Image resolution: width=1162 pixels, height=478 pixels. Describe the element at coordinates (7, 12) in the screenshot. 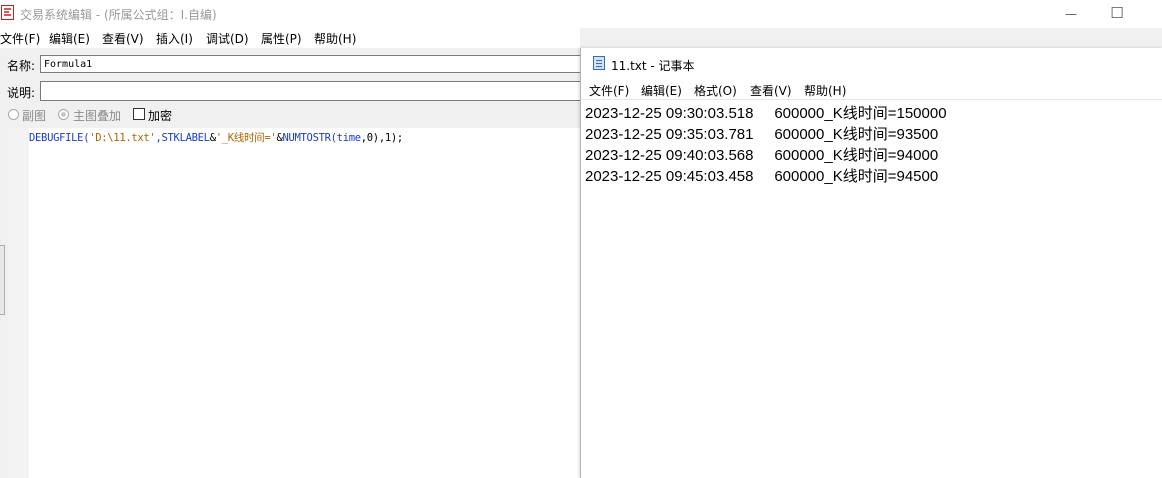

I see `app-icon` at that location.